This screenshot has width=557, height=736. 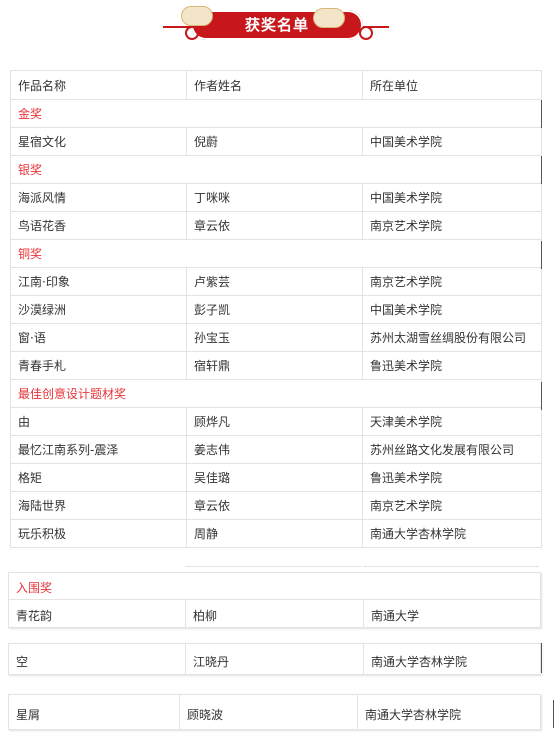 What do you see at coordinates (395, 616) in the screenshot?
I see `organization-cell: 南通大学` at bounding box center [395, 616].